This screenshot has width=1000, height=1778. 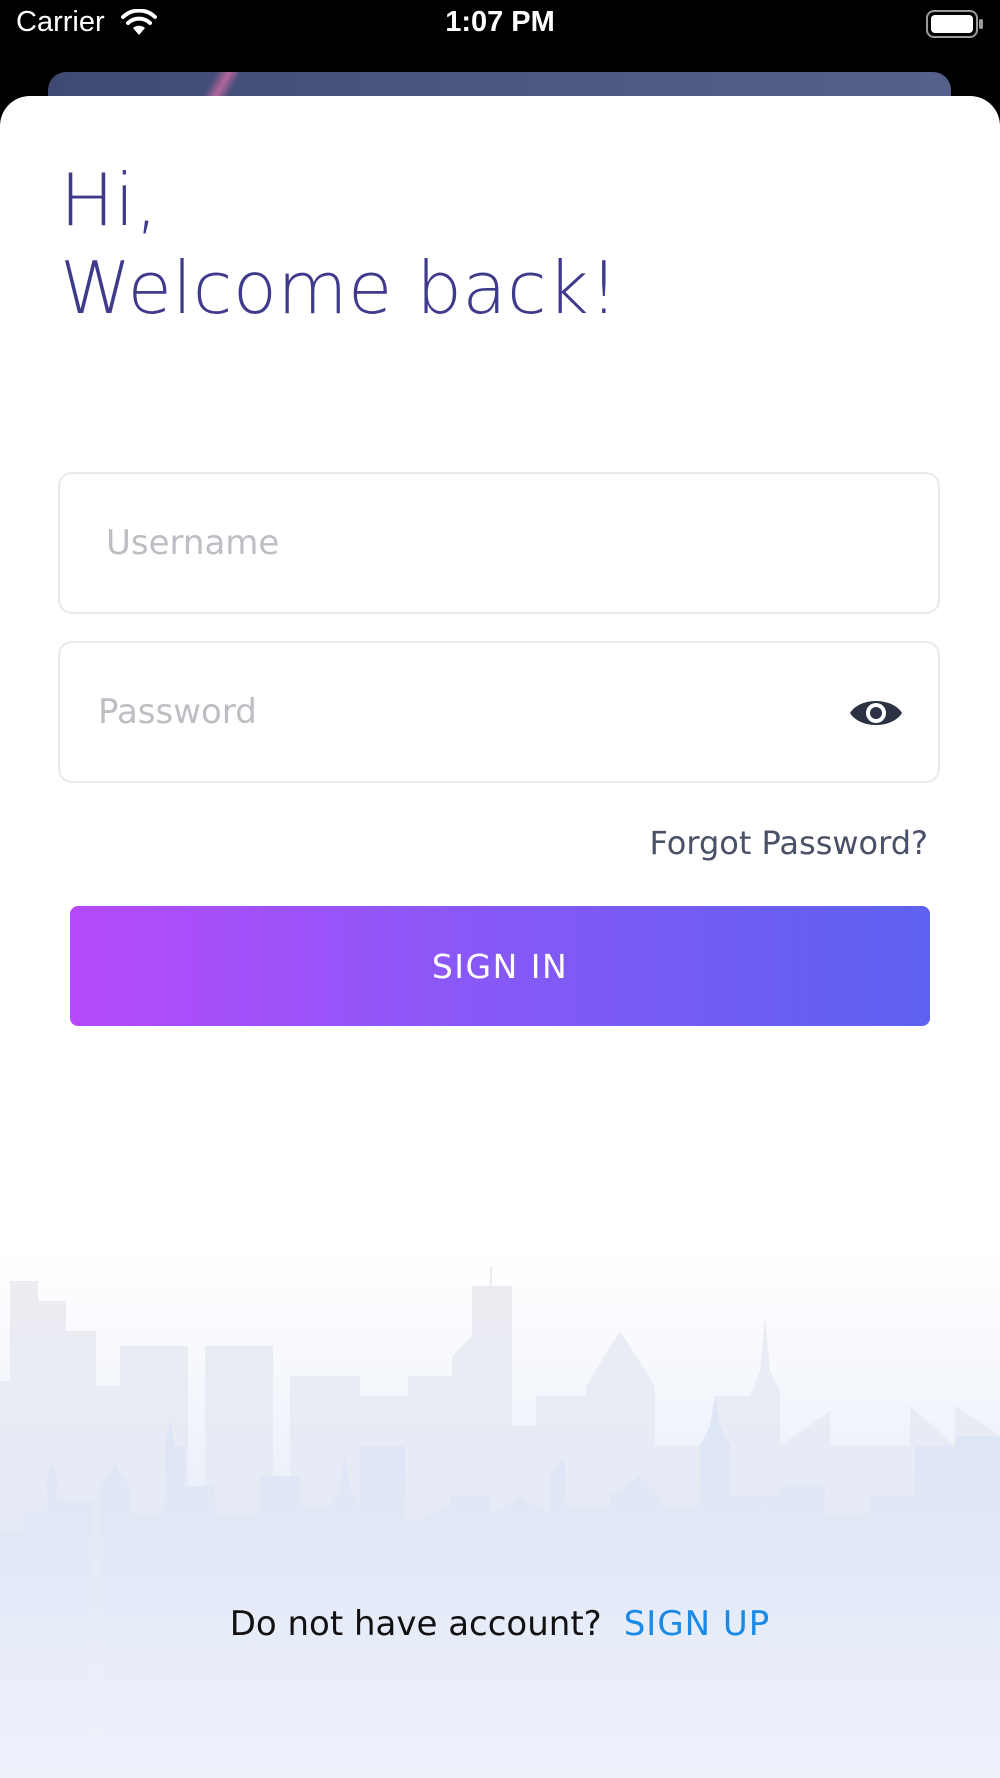 What do you see at coordinates (500, 966) in the screenshot?
I see `sign-in-button: SIGN IN` at bounding box center [500, 966].